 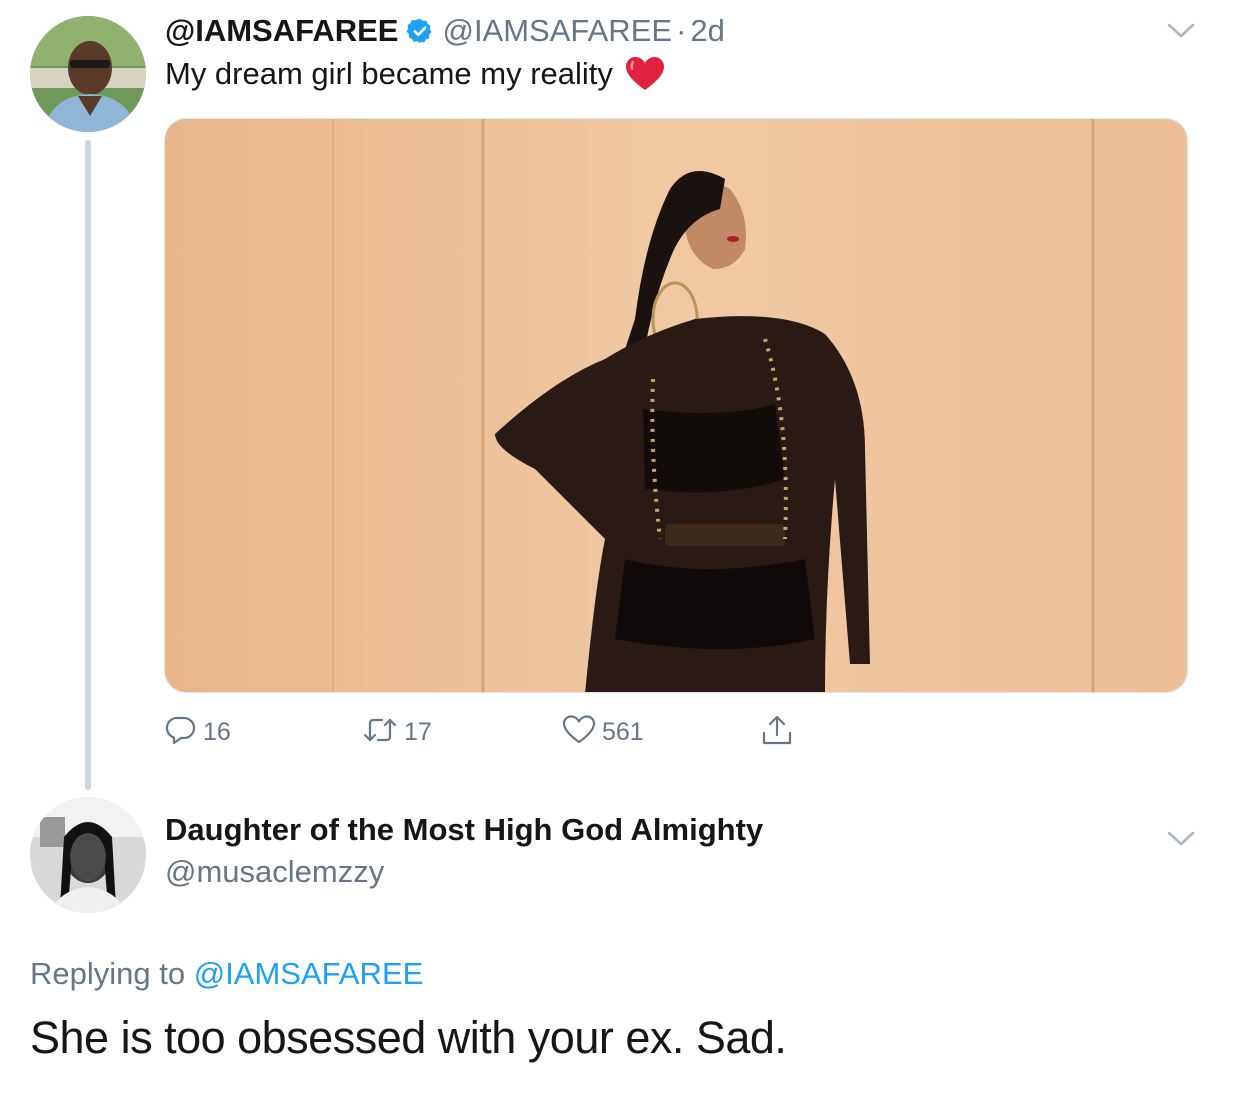 What do you see at coordinates (380, 732) in the screenshot?
I see `retweet-icon` at bounding box center [380, 732].